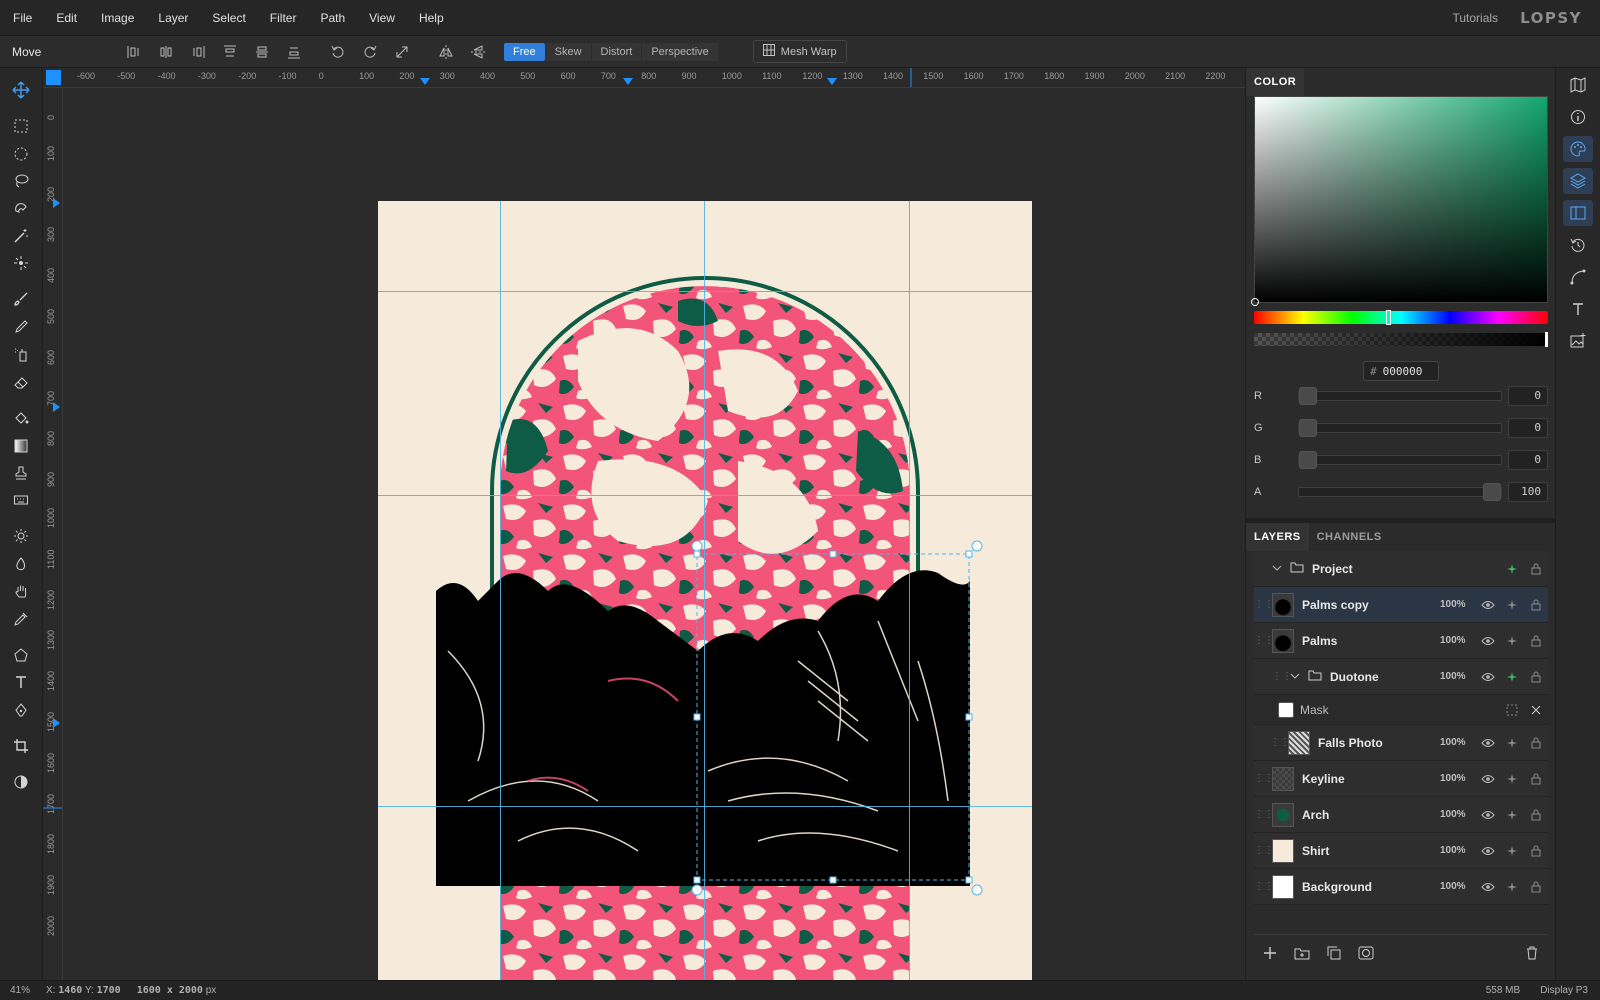  What do you see at coordinates (17, 990) in the screenshot?
I see `zoom-level: 41%` at bounding box center [17, 990].